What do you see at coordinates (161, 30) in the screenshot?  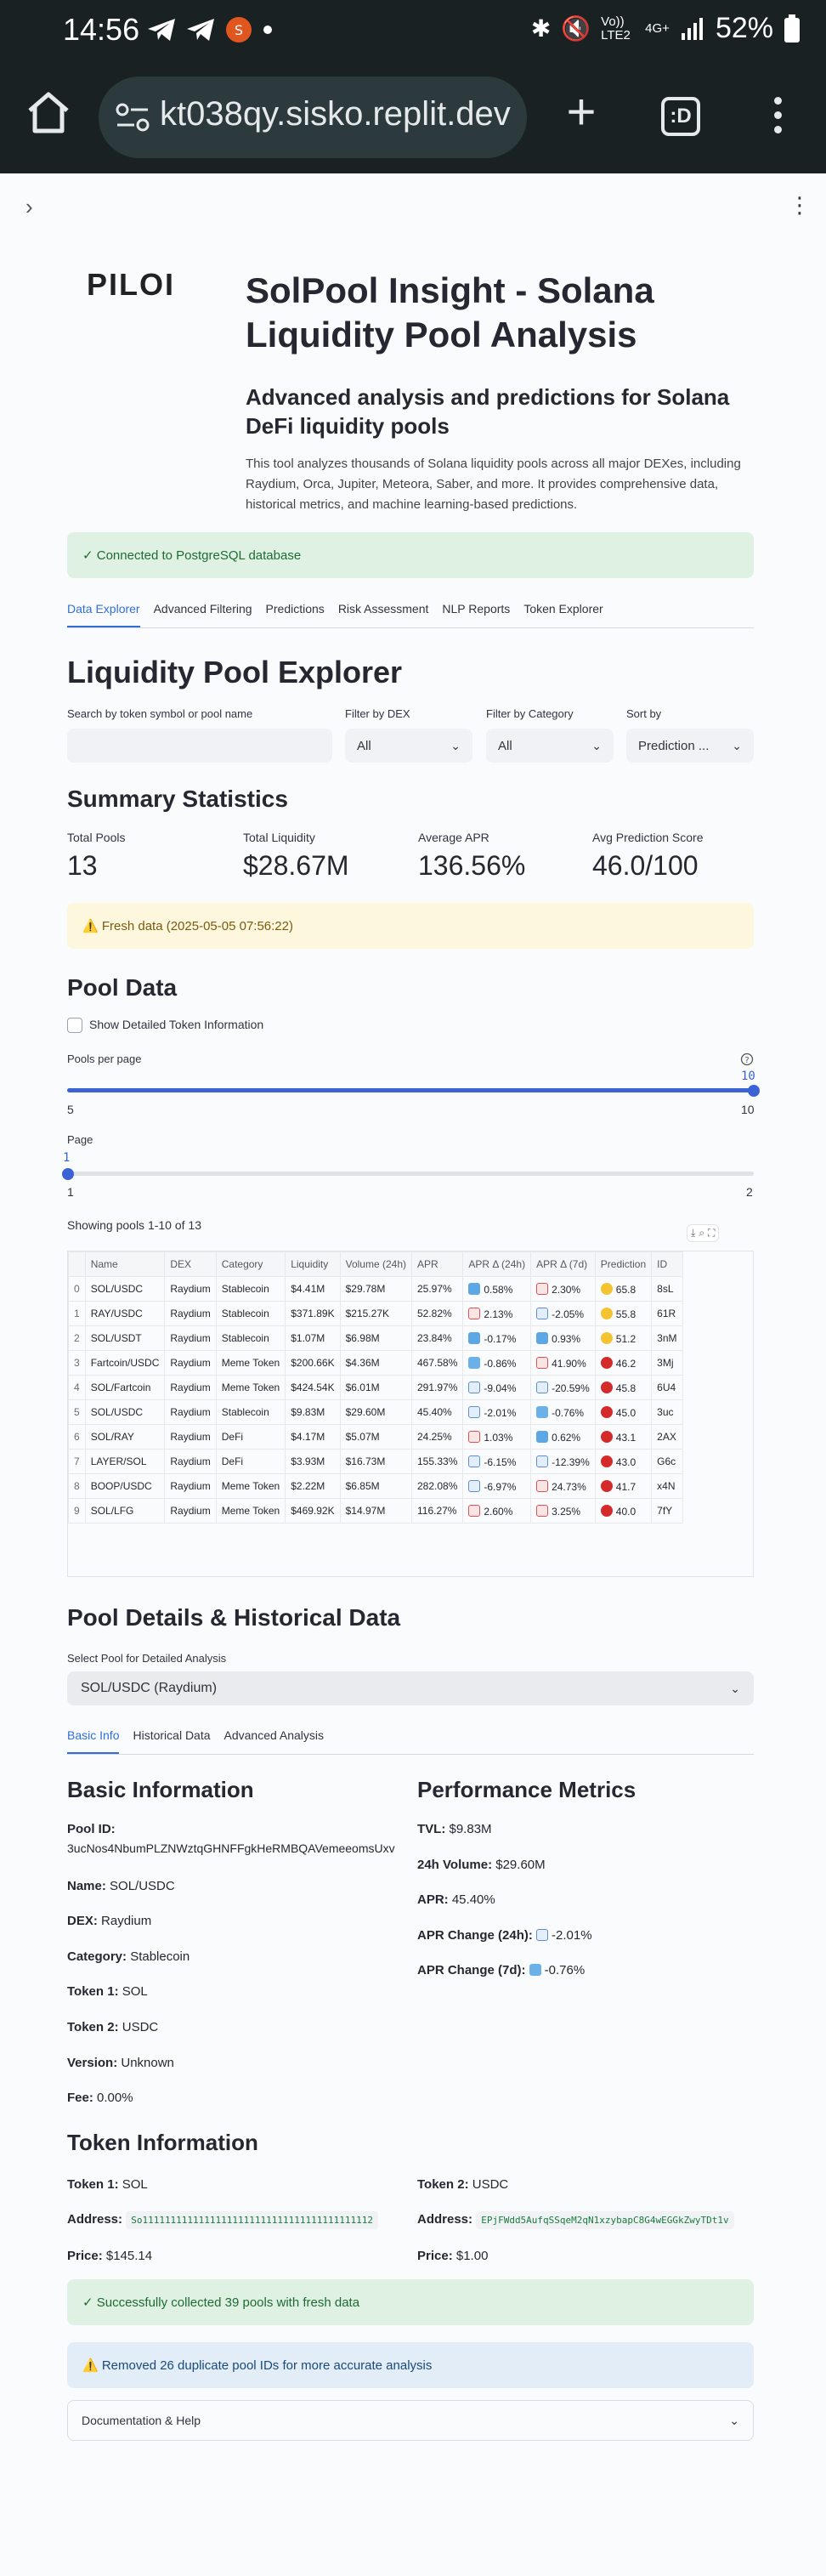 I see `telegram-icon` at bounding box center [161, 30].